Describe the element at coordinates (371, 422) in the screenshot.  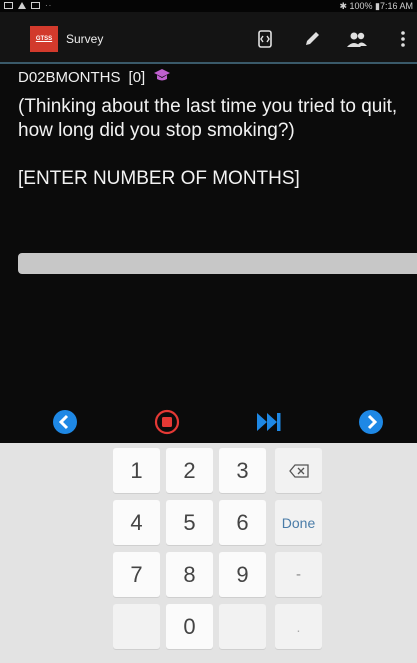
I see `next-icon` at that location.